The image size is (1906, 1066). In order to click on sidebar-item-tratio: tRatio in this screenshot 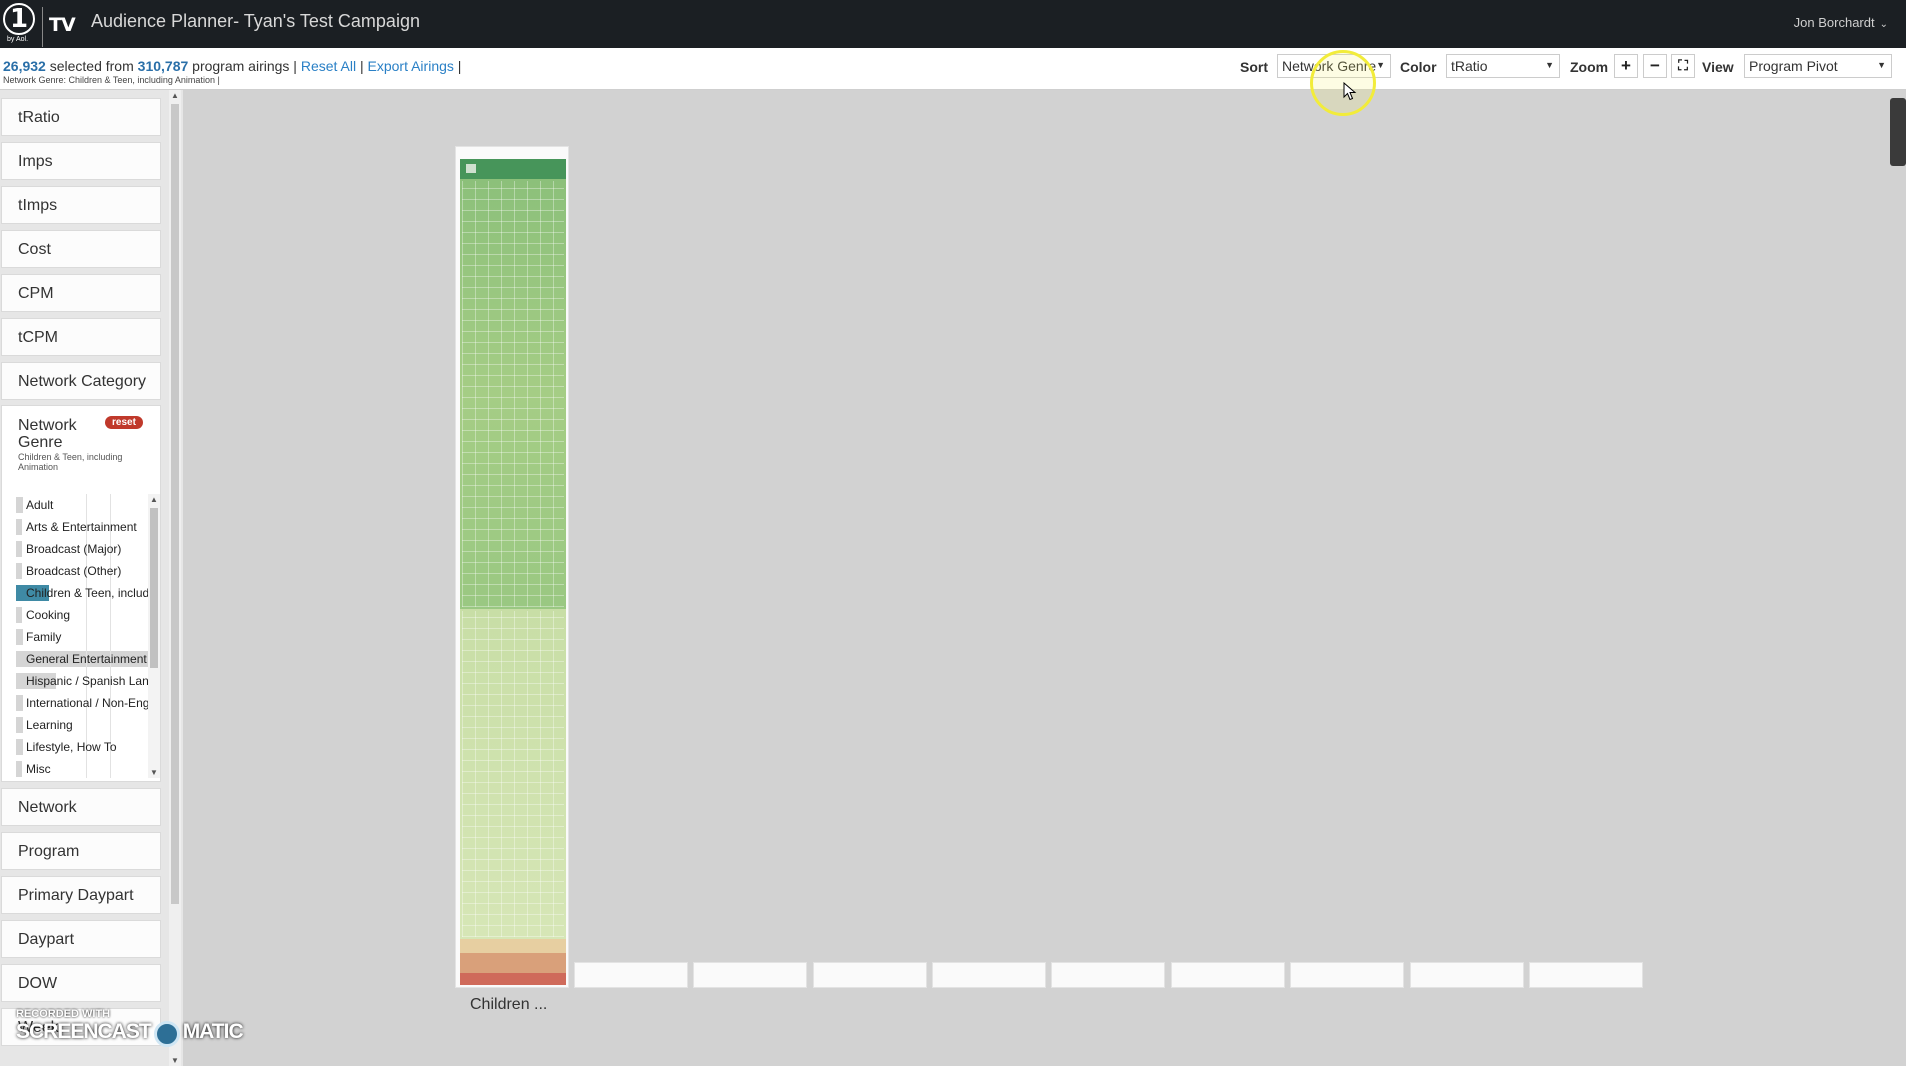, I will do `click(81, 117)`.